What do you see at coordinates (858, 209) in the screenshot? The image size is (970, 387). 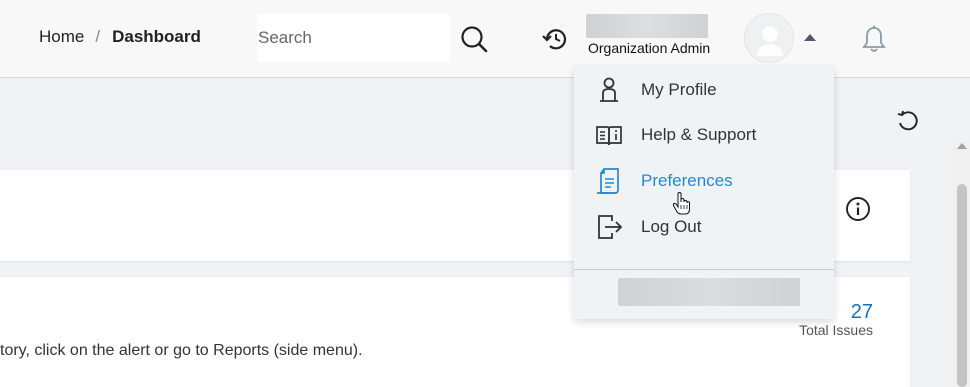 I see `info-icon` at bounding box center [858, 209].